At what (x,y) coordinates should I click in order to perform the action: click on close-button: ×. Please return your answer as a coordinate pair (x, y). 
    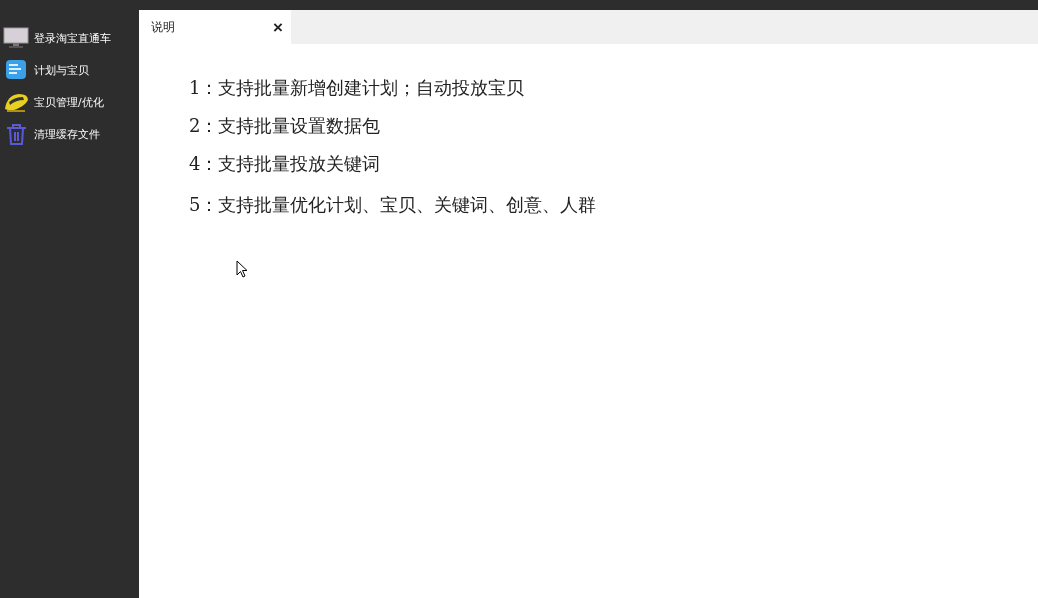
    Looking at the image, I should click on (278, 27).